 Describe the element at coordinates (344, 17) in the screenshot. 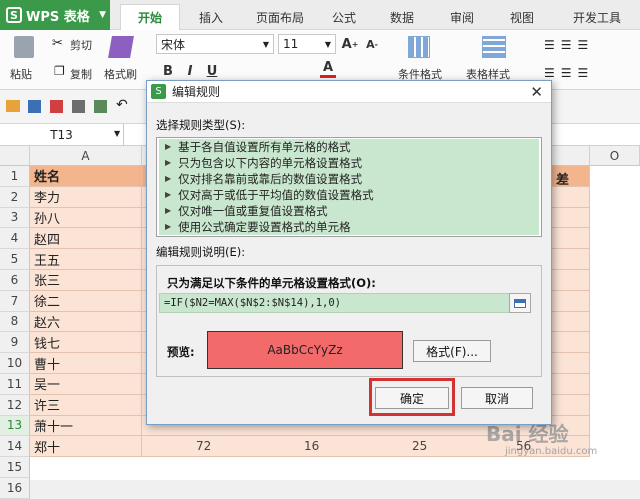

I see `tab-formulas: 公式` at that location.